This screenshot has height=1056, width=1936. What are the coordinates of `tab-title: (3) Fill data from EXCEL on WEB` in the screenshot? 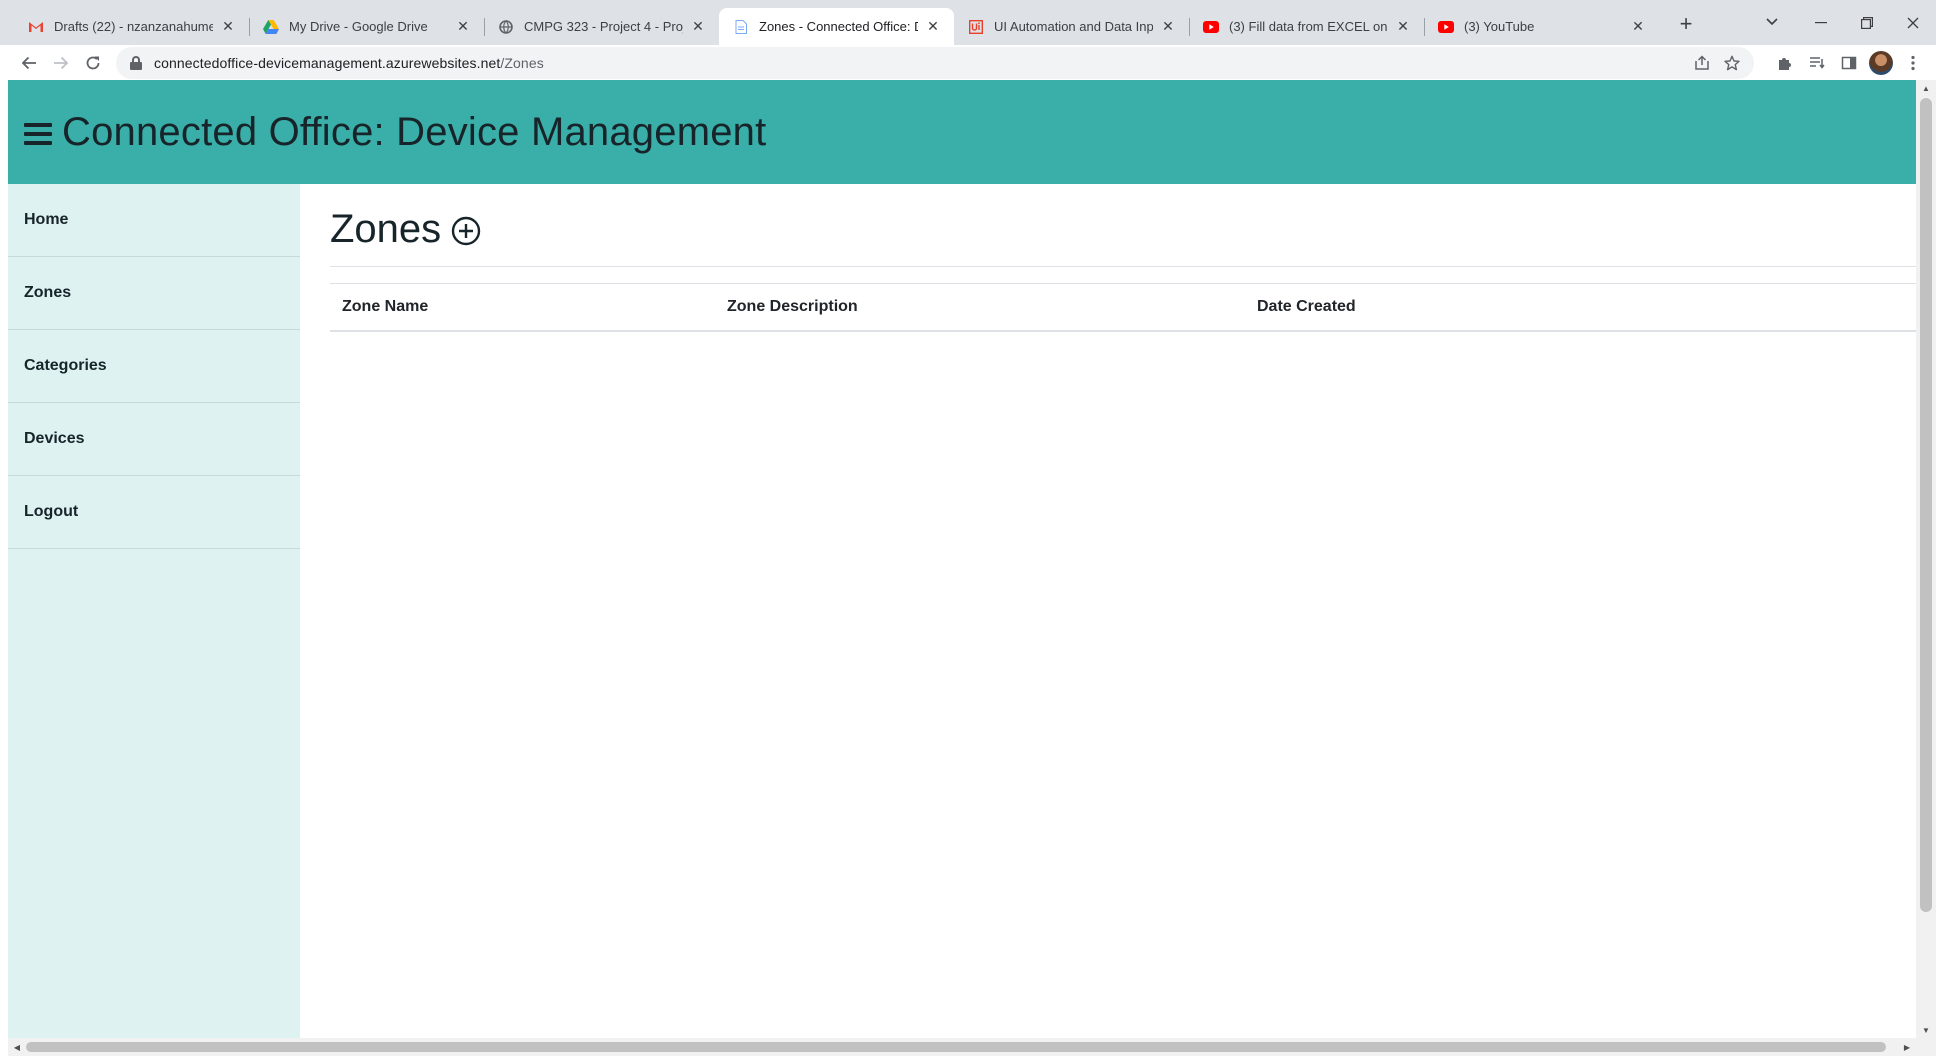 It's located at (1308, 26).